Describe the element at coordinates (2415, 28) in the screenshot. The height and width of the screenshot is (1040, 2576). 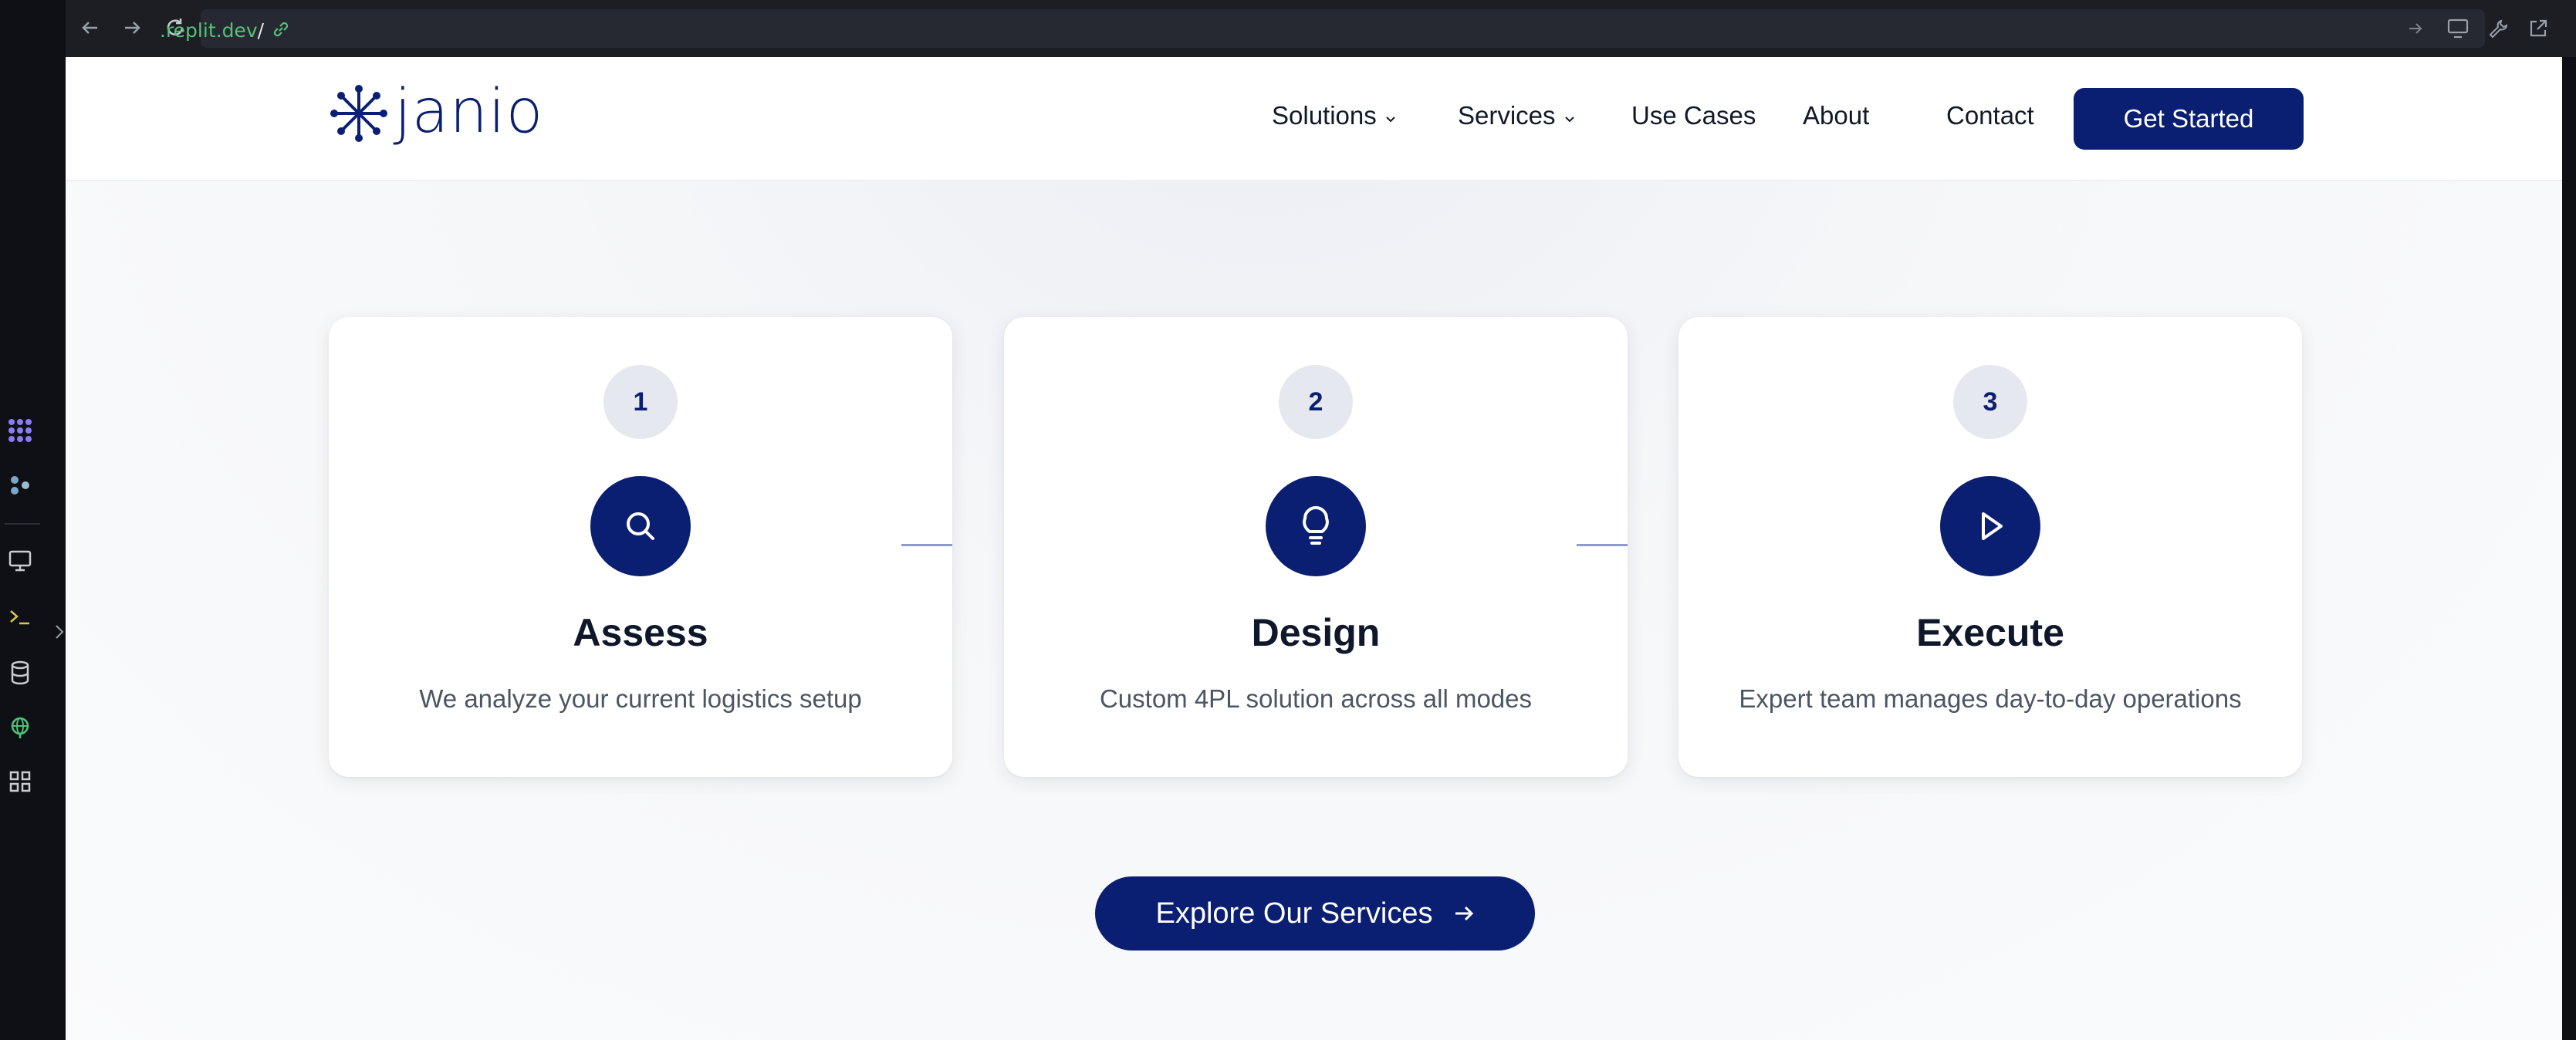
I see `open-arrow-icon` at that location.